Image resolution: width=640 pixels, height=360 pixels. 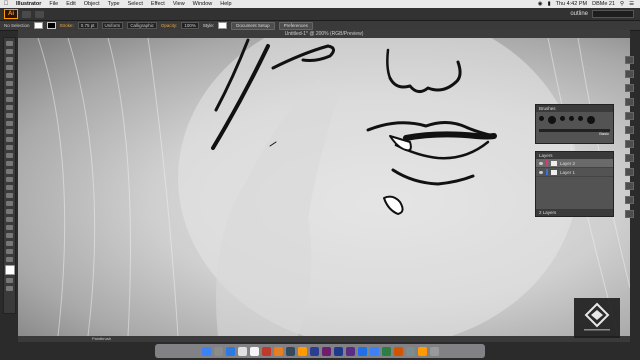 What do you see at coordinates (53, 4) in the screenshot?
I see `menu-file: File` at bounding box center [53, 4].